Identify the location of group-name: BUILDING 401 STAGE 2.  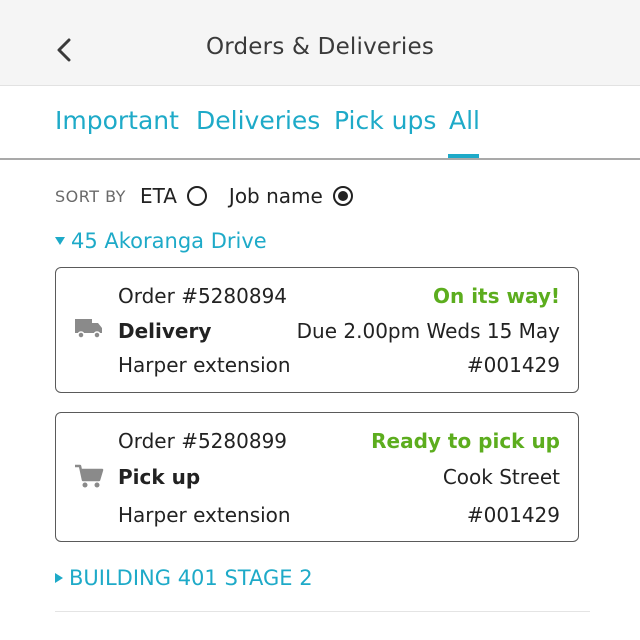
(191, 578).